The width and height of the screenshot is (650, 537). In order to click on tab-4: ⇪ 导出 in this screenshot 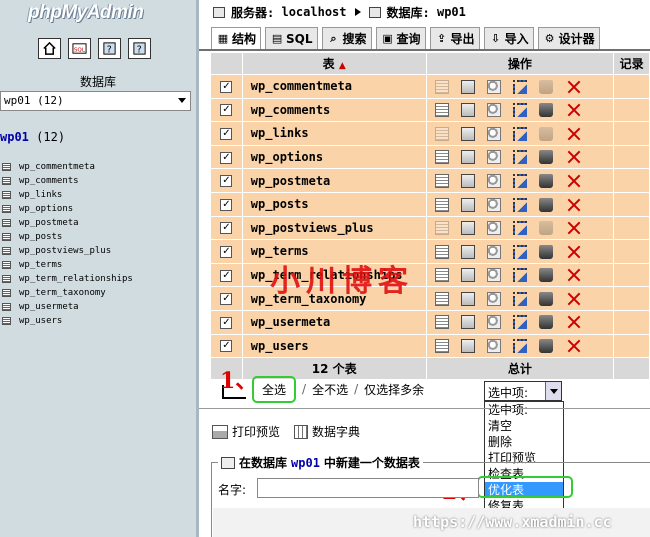, I will do `click(454, 38)`.